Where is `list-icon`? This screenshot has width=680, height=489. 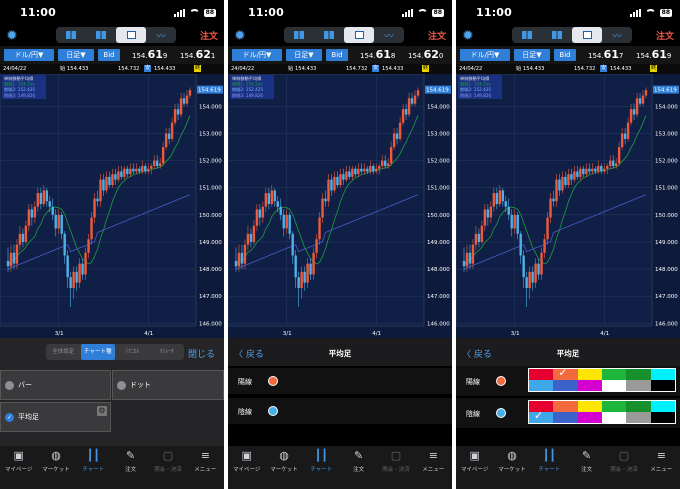
list-icon is located at coordinates (557, 35).